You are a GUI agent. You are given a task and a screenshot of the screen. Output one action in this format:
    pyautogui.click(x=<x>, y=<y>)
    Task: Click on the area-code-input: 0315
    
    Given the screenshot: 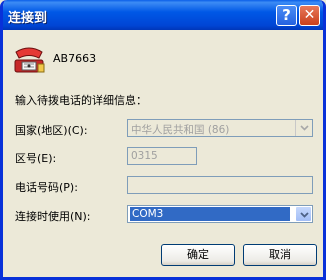 What is the action you would take?
    pyautogui.click(x=162, y=156)
    